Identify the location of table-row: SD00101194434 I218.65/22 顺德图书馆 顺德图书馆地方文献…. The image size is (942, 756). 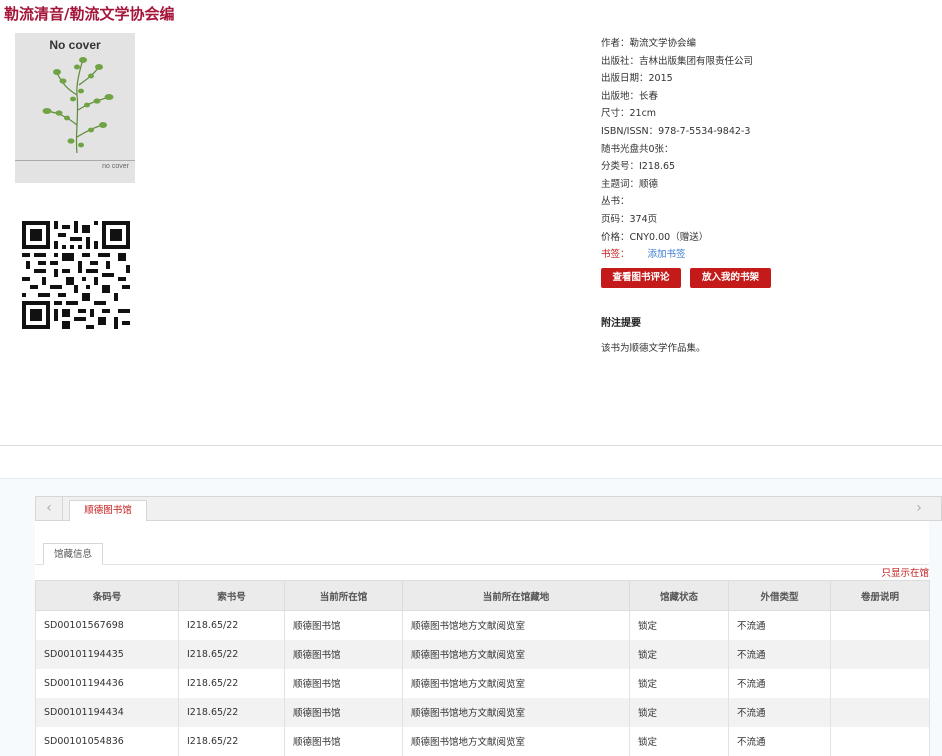
(482, 712).